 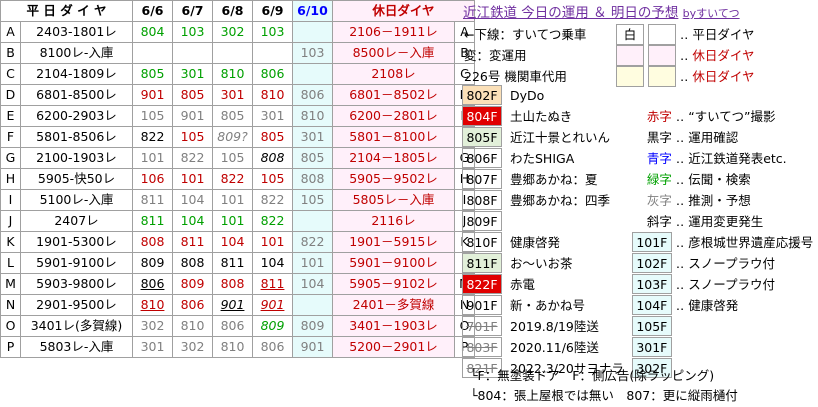 What do you see at coordinates (541, 116) in the screenshot?
I see `car-name: 土山たぬき` at bounding box center [541, 116].